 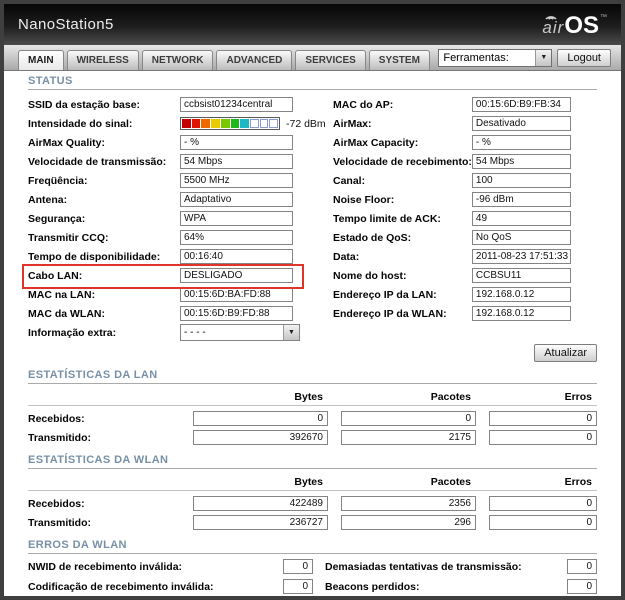 What do you see at coordinates (521, 313) in the screenshot?
I see `wlan-ip-field: 192.168.0.12` at bounding box center [521, 313].